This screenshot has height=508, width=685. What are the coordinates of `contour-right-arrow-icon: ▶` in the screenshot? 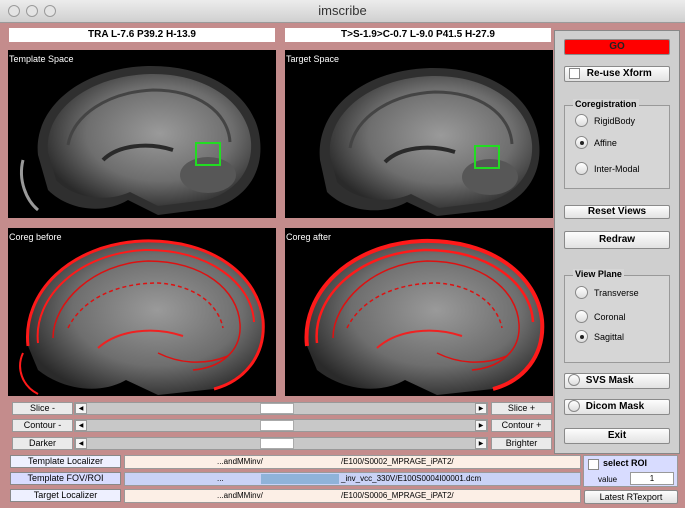 It's located at (481, 425).